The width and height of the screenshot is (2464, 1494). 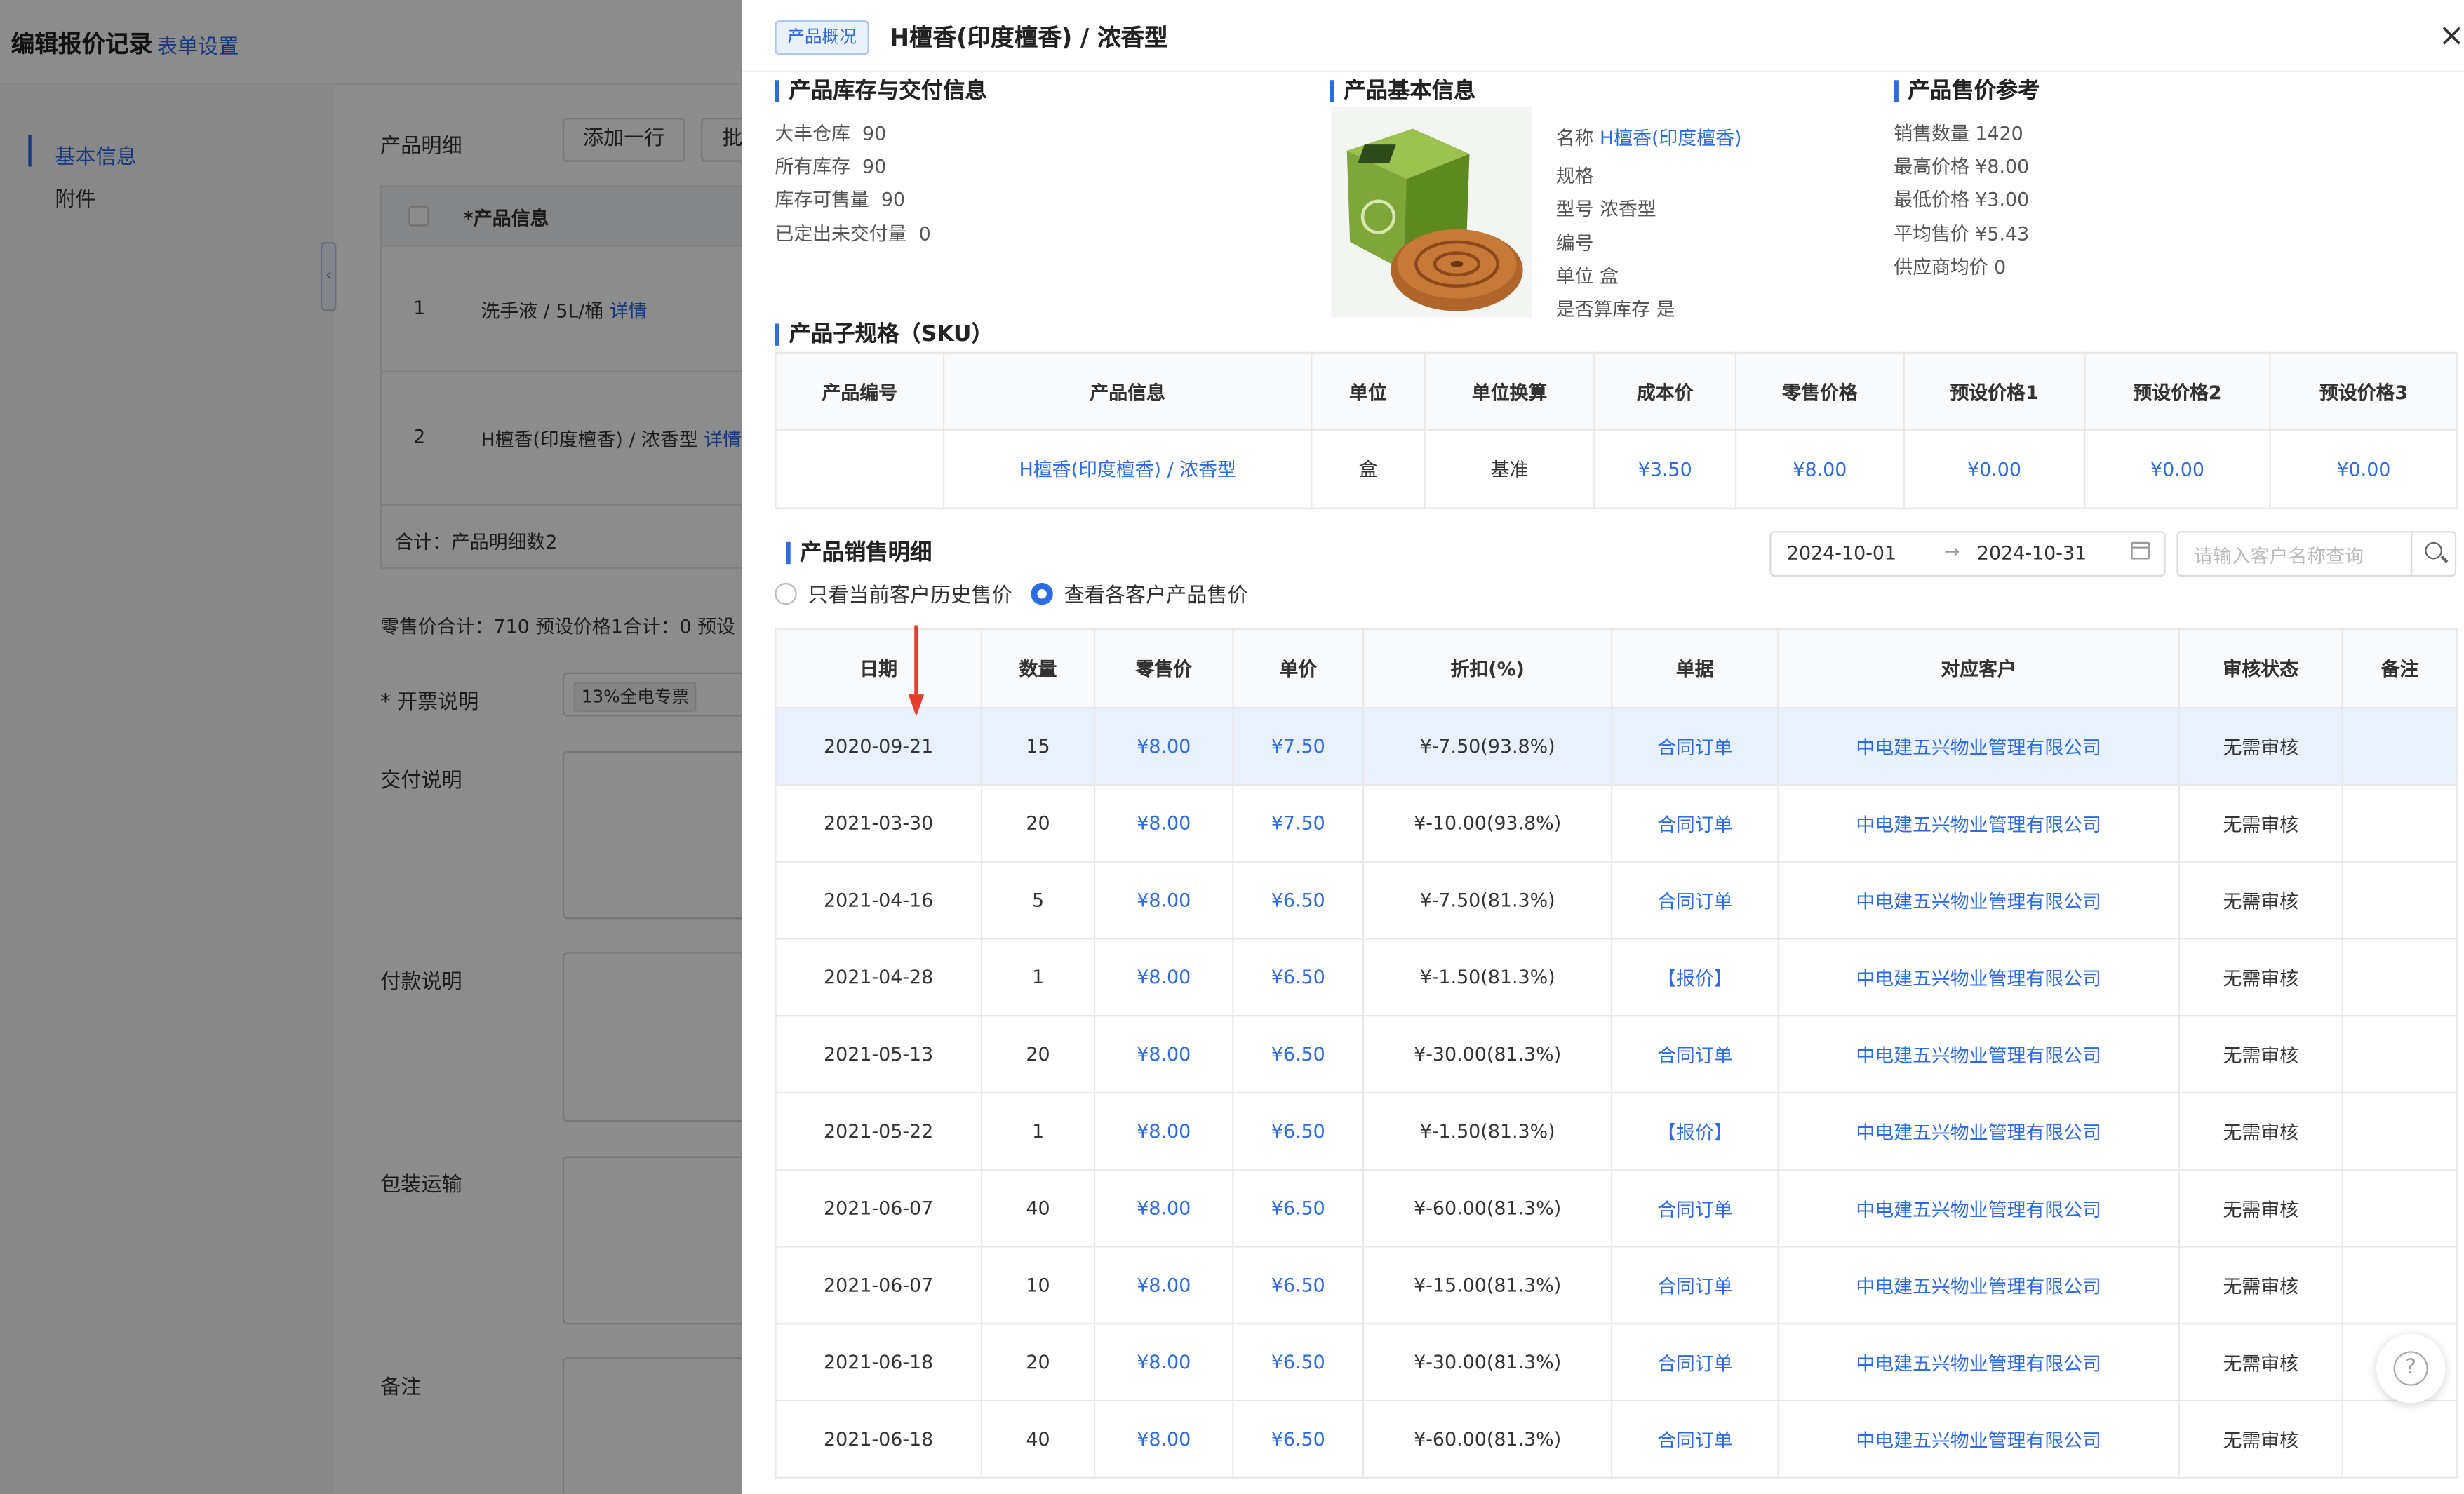 I want to click on price-ref-item: 供应商均价 0, so click(x=1950, y=267).